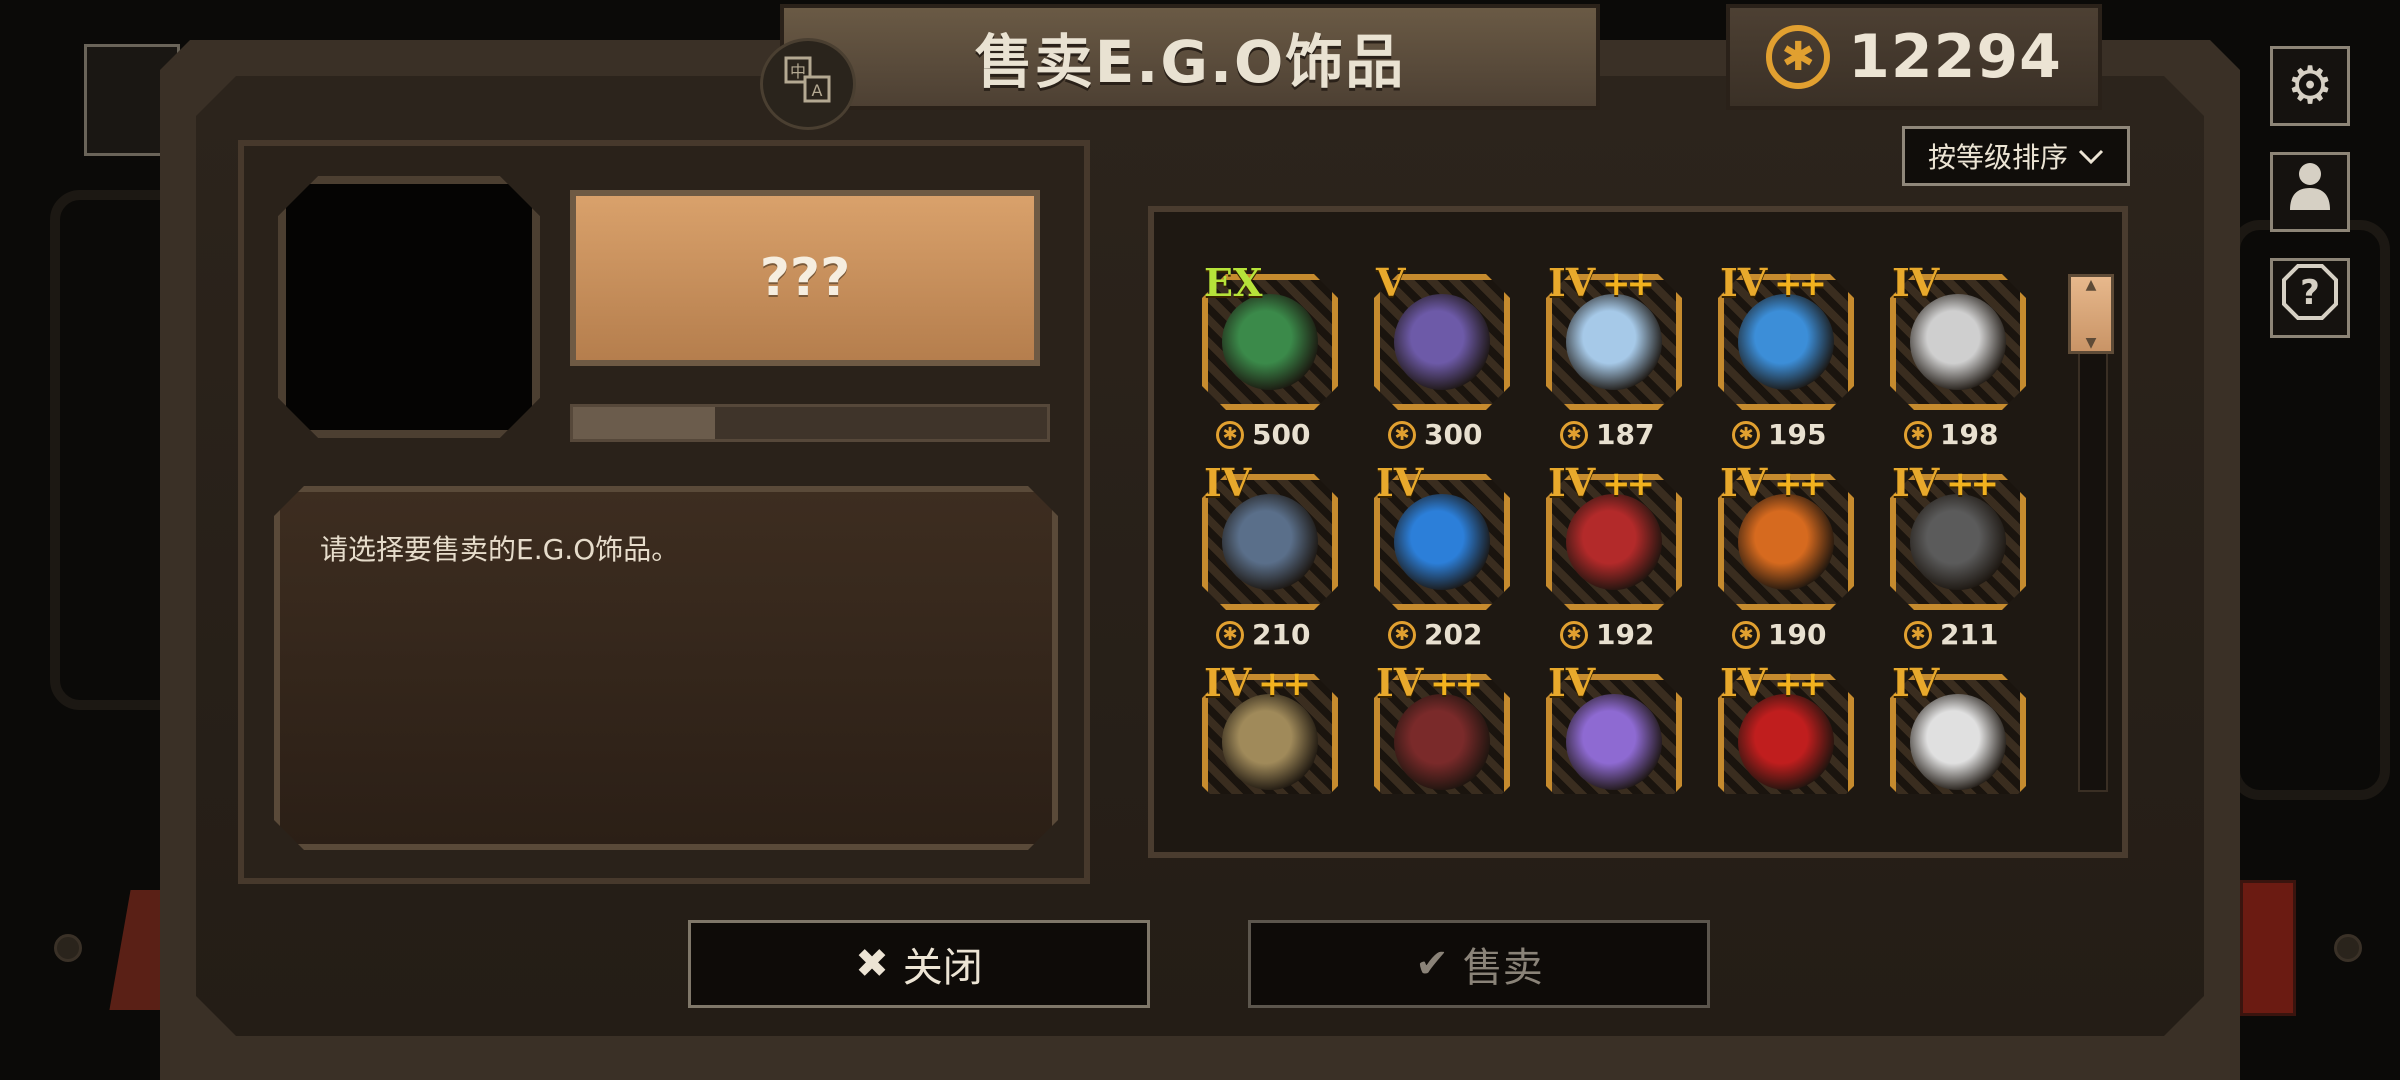 The height and width of the screenshot is (1080, 2400). What do you see at coordinates (1625, 634) in the screenshot?
I see `item-price-value: 192` at bounding box center [1625, 634].